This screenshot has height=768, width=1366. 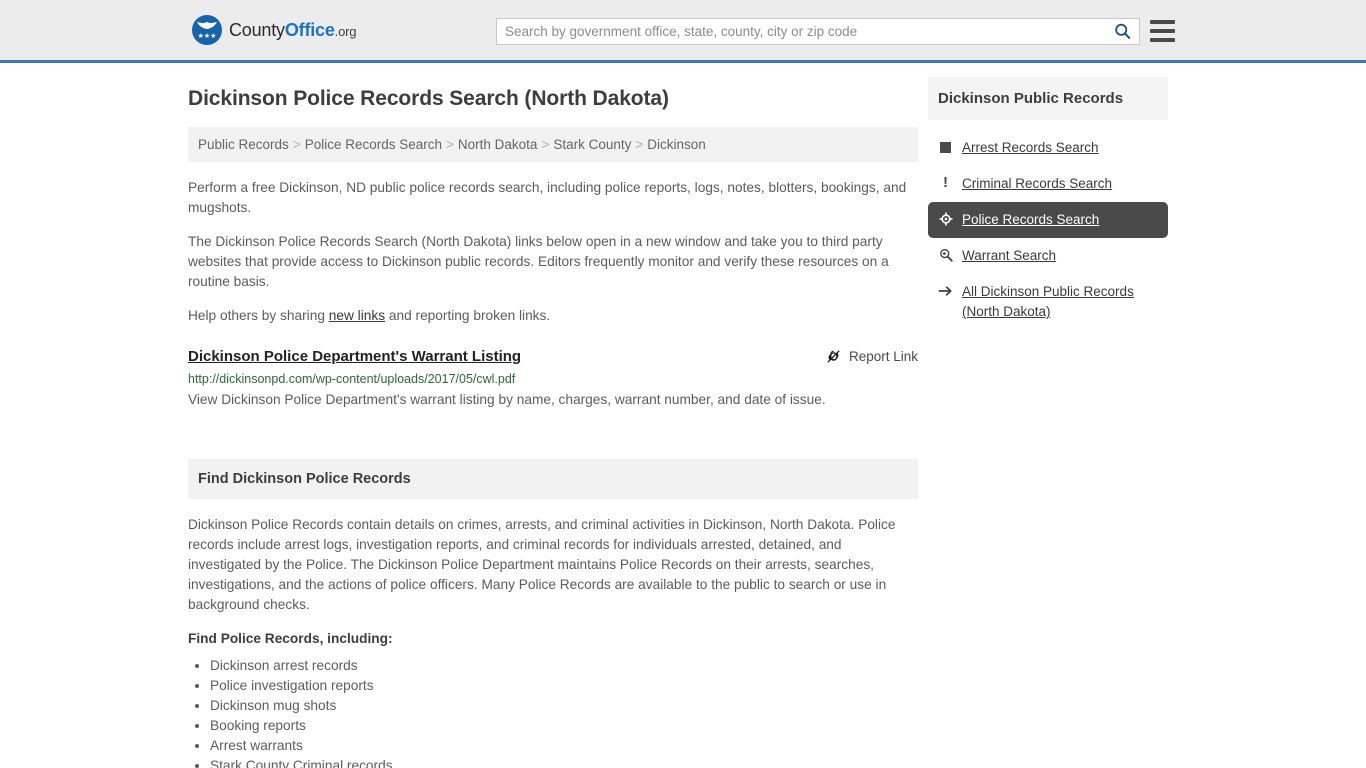 I want to click on breadcrumb-item-police-records-search: Police Records Search, so click(x=373, y=144).